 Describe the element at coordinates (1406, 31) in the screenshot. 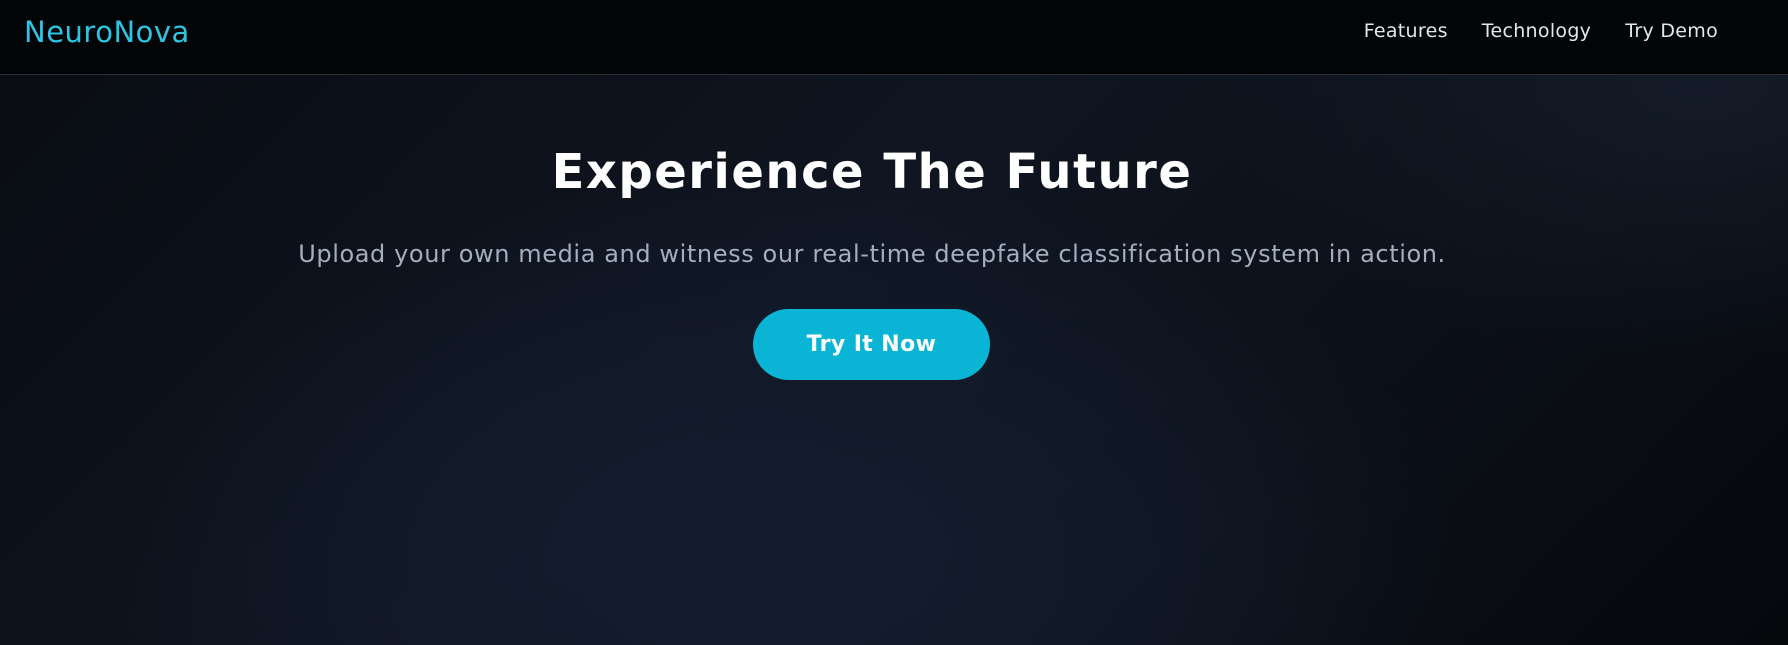

I see `nav-link-features: Features` at that location.